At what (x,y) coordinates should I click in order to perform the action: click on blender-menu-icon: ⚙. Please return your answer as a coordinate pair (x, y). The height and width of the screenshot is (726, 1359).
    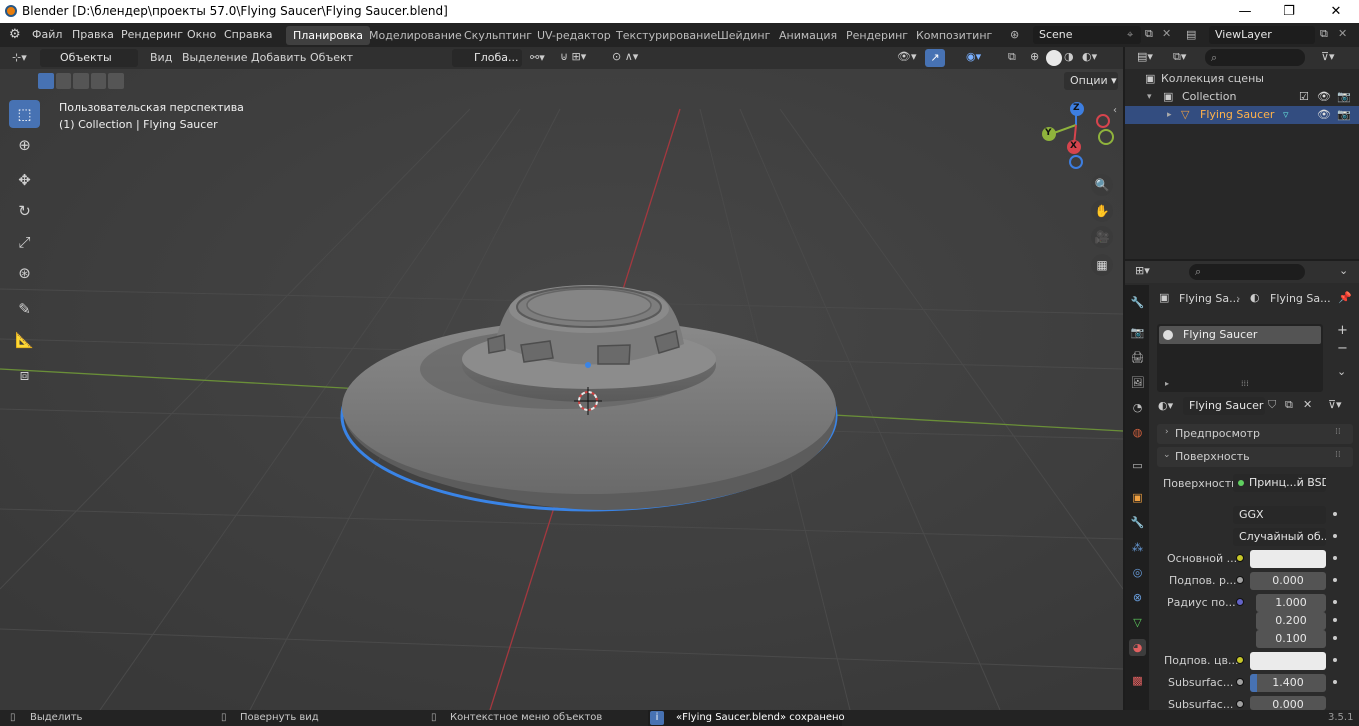
    Looking at the image, I should click on (15, 34).